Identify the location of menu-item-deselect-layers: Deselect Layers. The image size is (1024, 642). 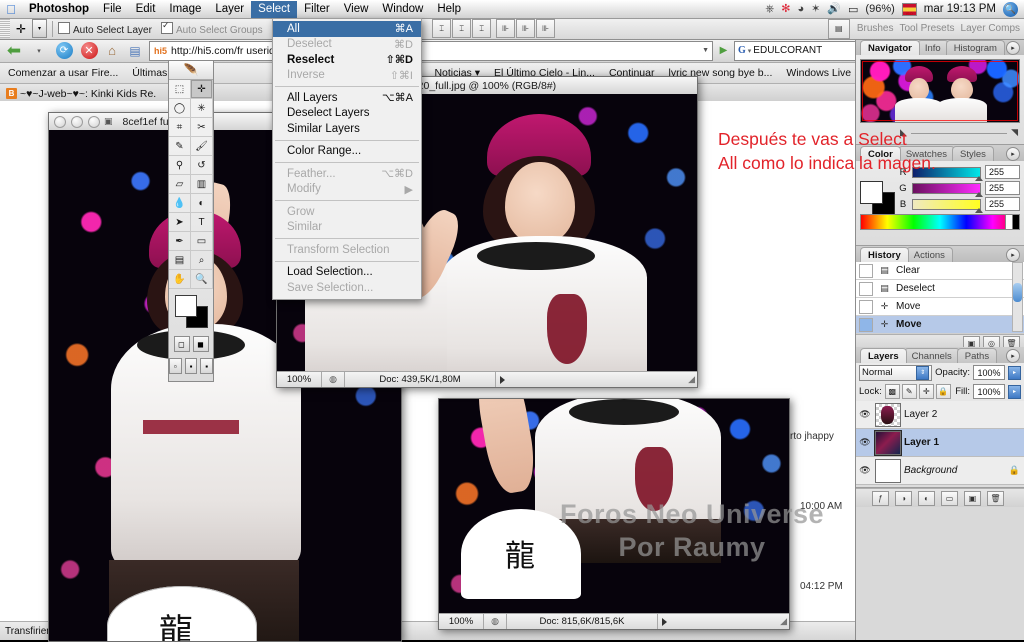
(347, 114).